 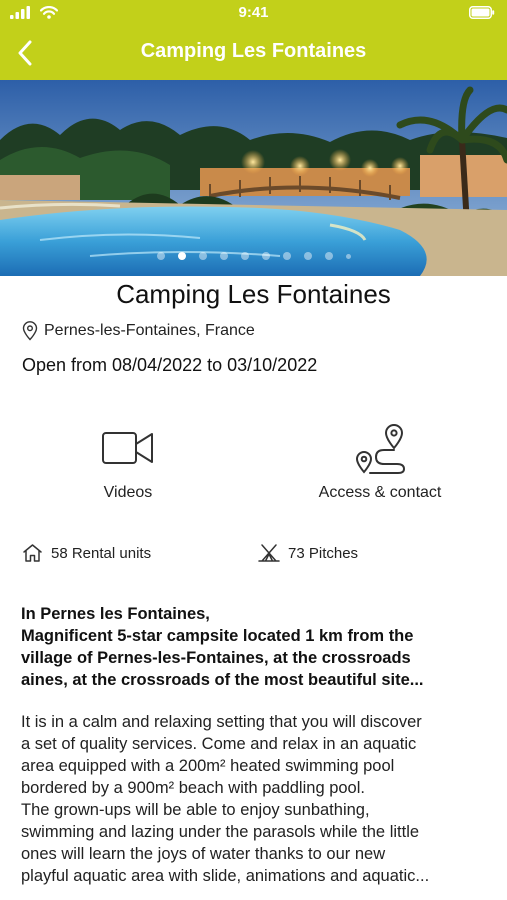 I want to click on rental-units-text: 58 Rental units, so click(x=101, y=553).